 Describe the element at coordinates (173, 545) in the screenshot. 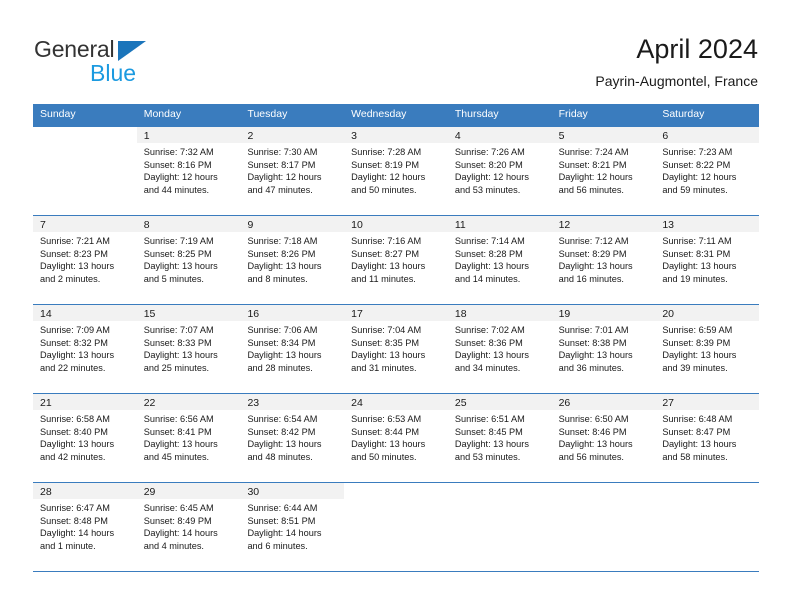

I see `daylight-text-line2: and 4 minutes.` at that location.